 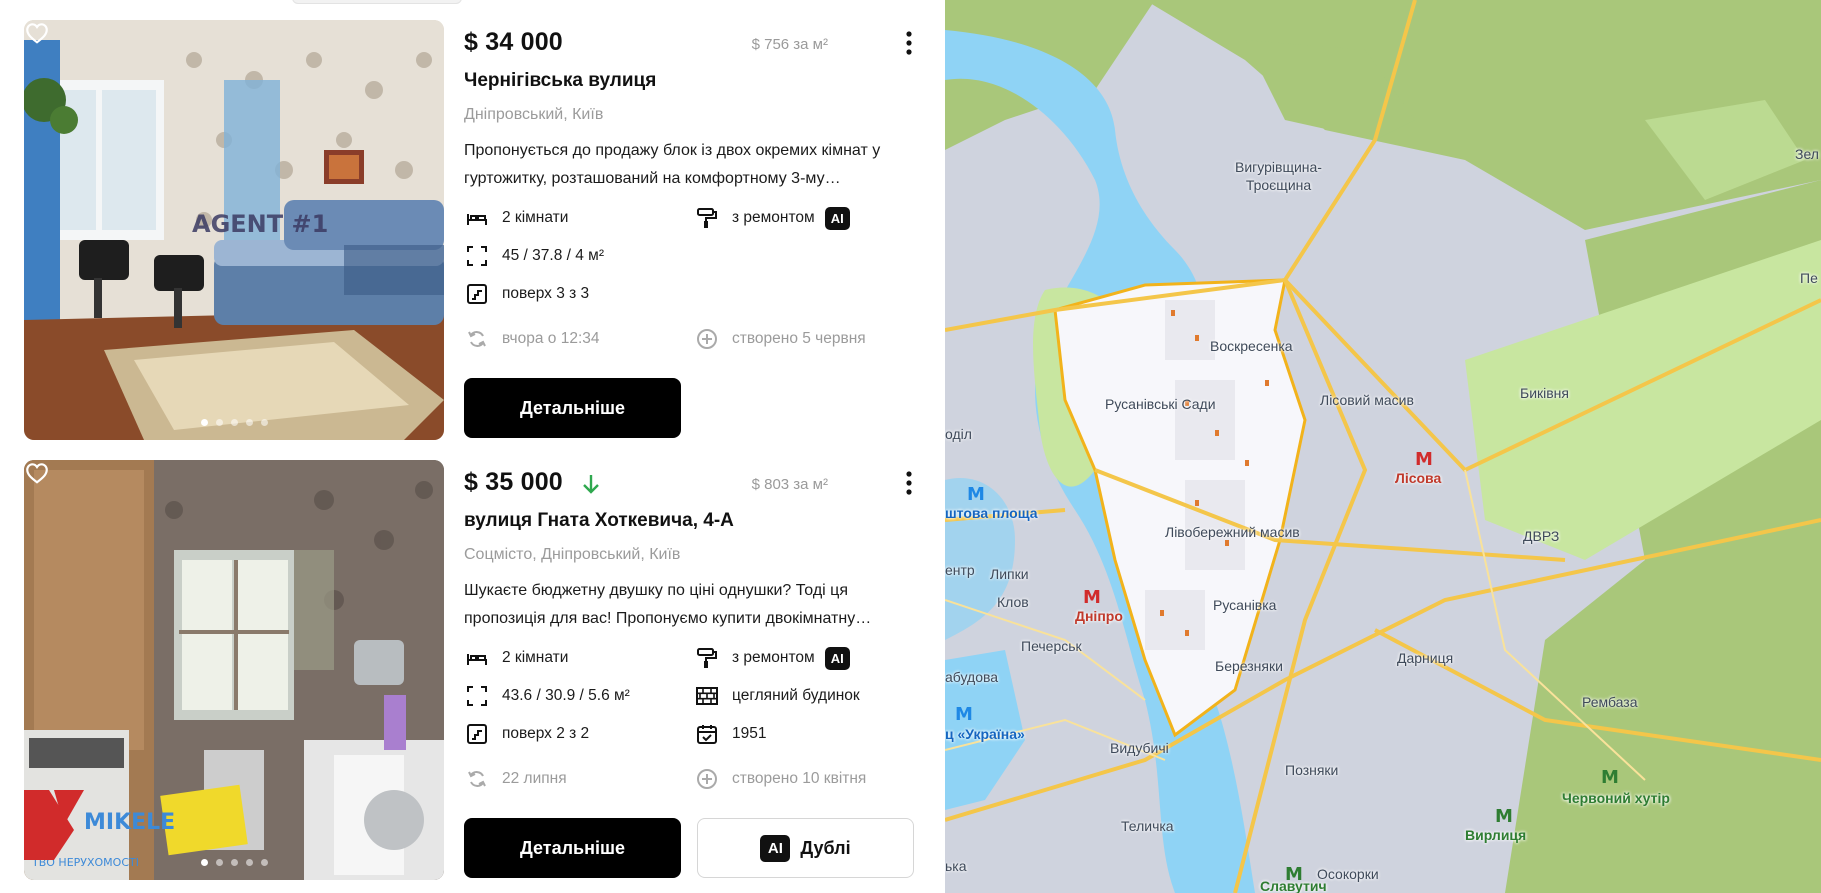 What do you see at coordinates (1232, 532) in the screenshot?
I see `map-label-livoberezhnyi: Лівобережний масив` at bounding box center [1232, 532].